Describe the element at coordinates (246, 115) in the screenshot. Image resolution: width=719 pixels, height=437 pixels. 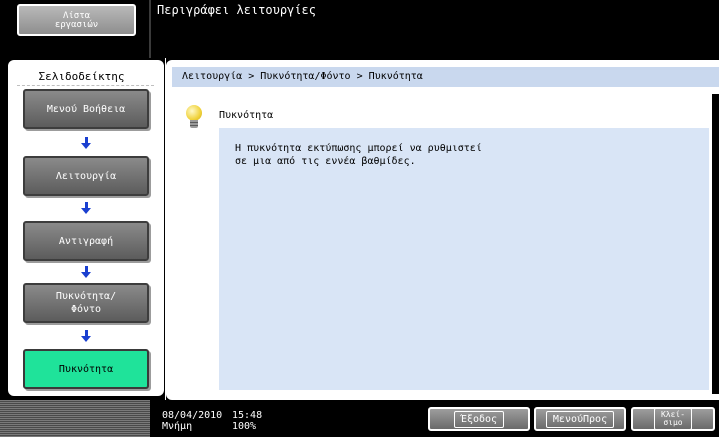
I see `section-heading: Πυκνότητα` at that location.